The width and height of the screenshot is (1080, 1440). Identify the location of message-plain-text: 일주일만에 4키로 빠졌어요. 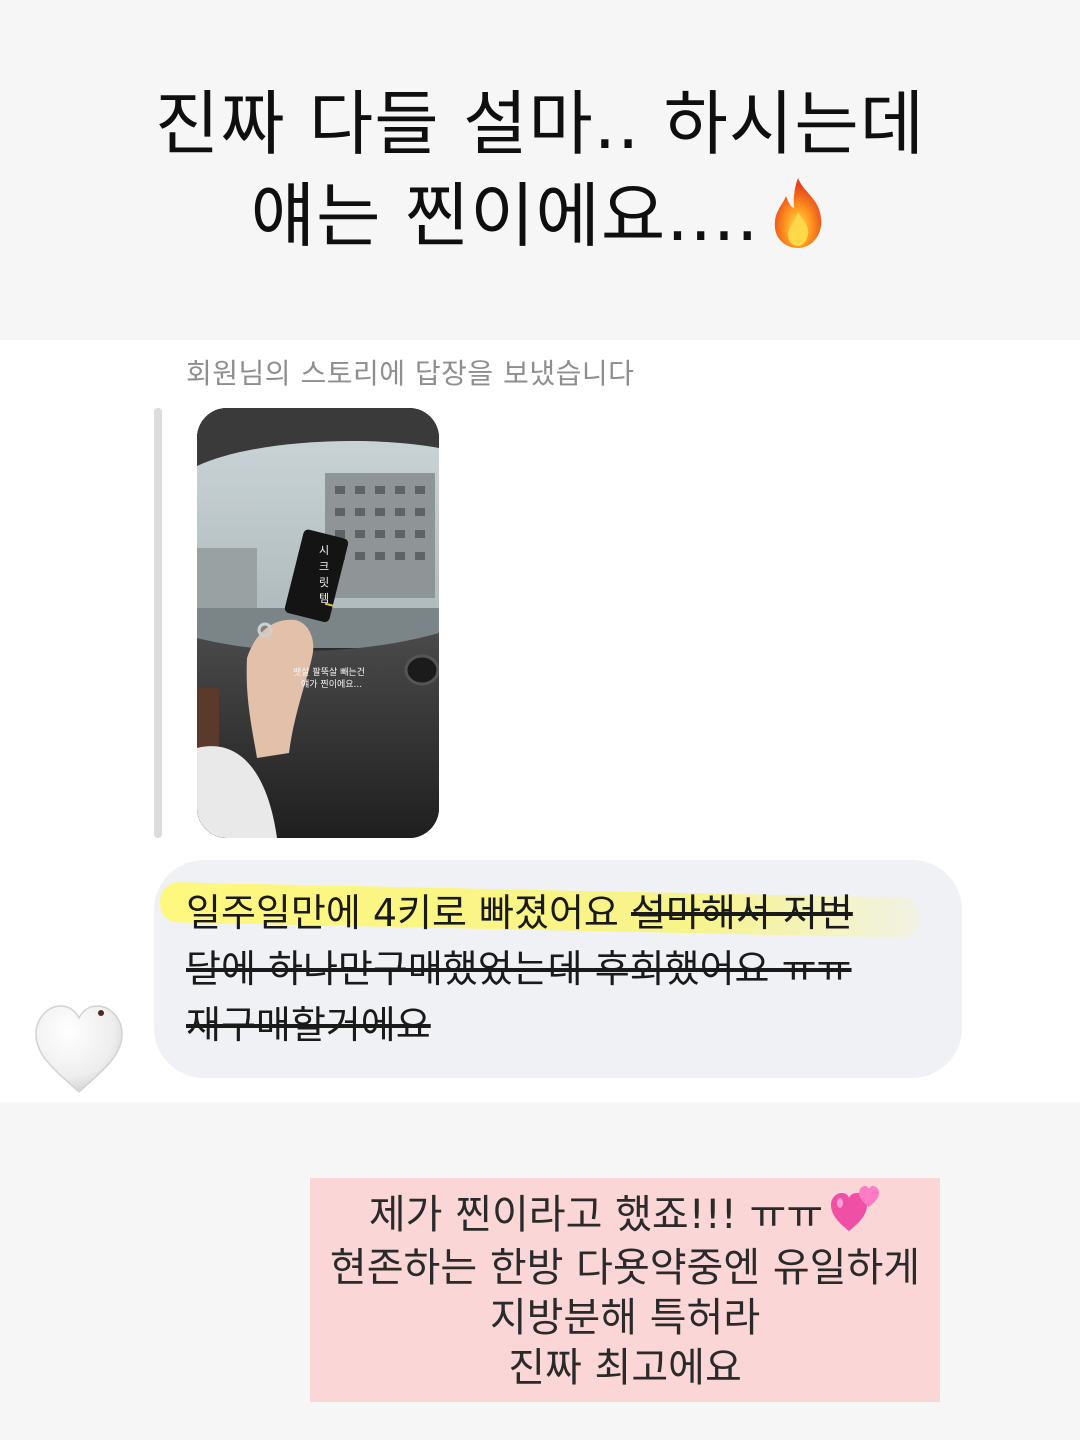
(408, 913).